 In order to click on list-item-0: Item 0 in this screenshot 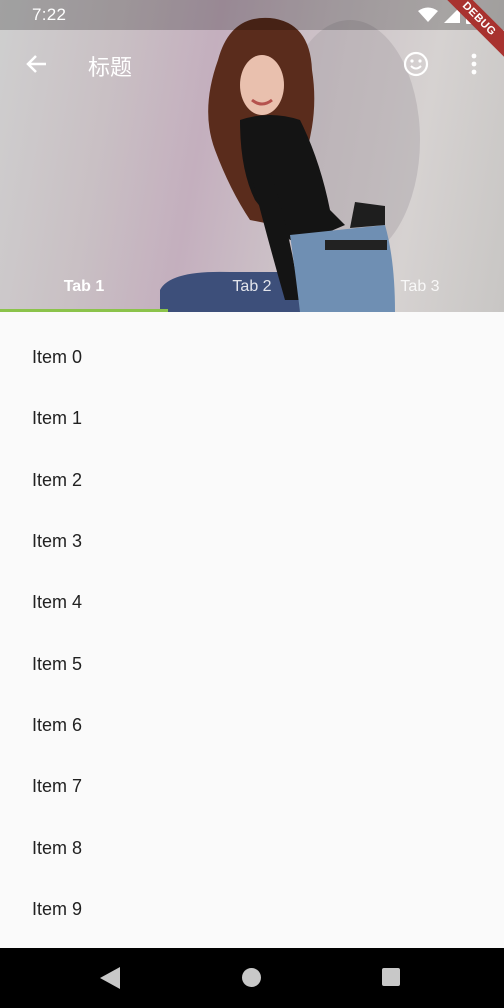, I will do `click(252, 357)`.